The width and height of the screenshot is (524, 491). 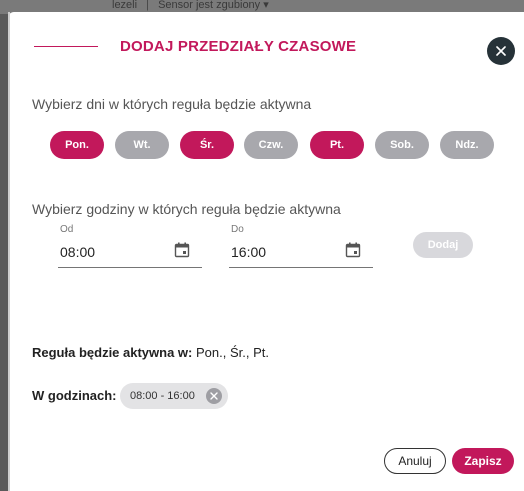 I want to click on day-chip-wed: Śr., so click(x=207, y=145).